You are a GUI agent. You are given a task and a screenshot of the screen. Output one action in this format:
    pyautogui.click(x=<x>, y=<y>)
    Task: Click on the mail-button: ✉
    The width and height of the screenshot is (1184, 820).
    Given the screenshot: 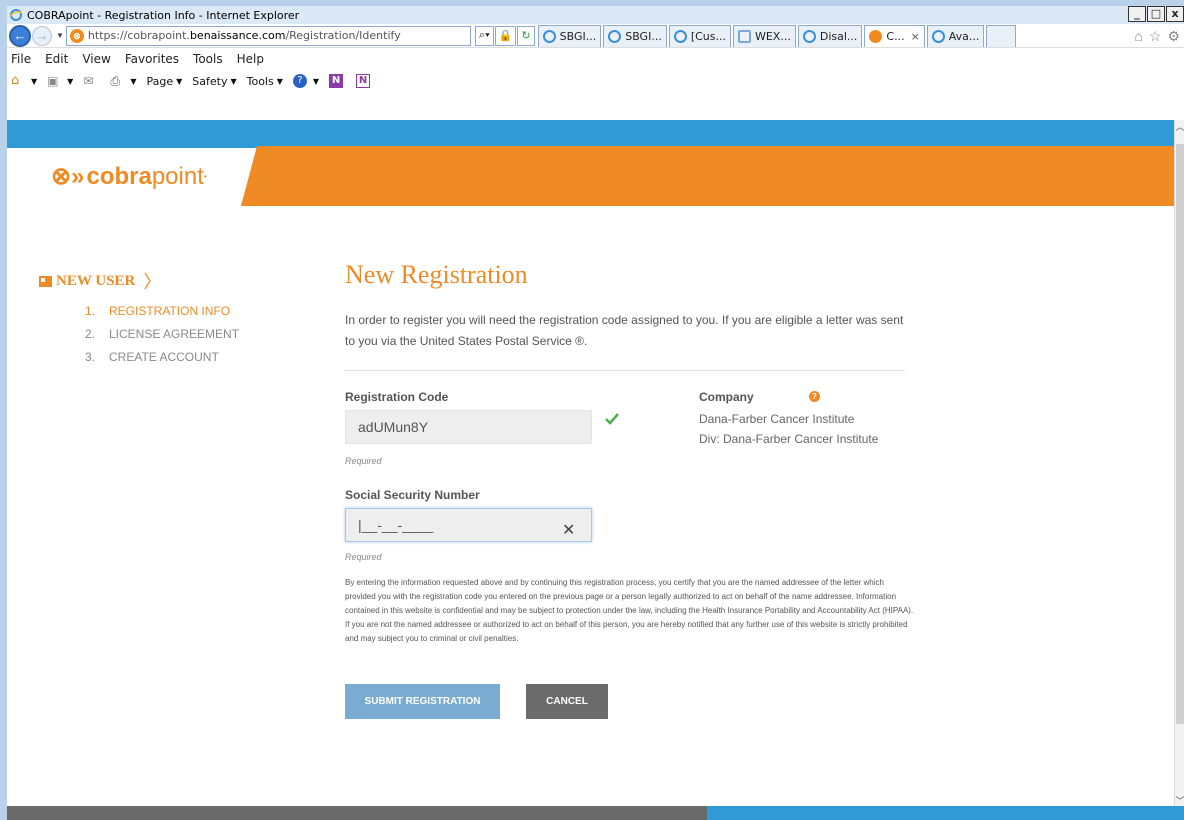 What is the action you would take?
    pyautogui.click(x=91, y=81)
    